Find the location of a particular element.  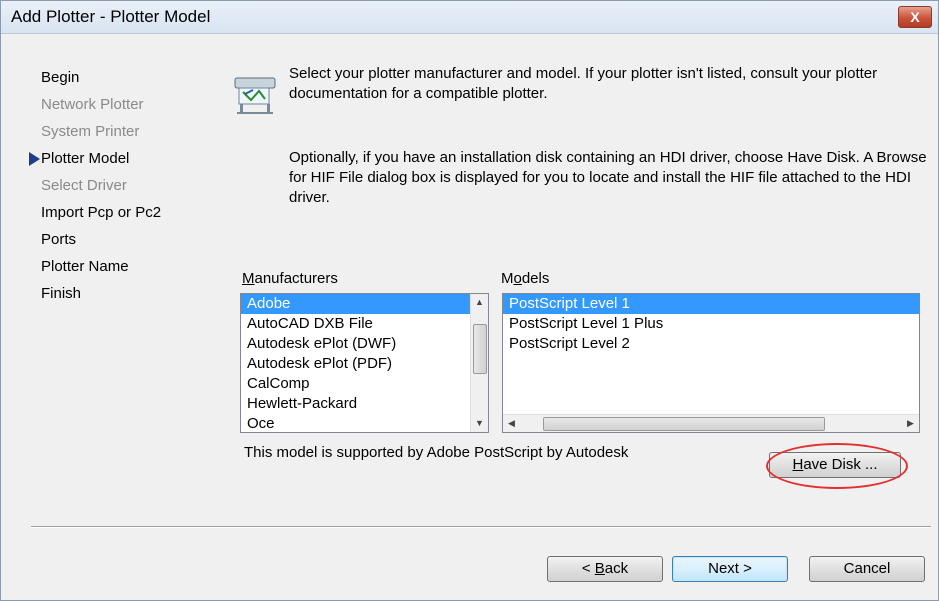

list-item: Autodesk ePlot (PDF) is located at coordinates (364, 364).